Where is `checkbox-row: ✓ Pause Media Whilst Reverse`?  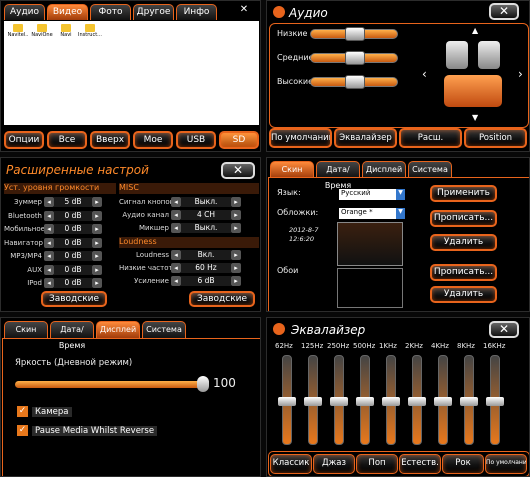 checkbox-row: ✓ Pause Media Whilst Reverse is located at coordinates (87, 428).